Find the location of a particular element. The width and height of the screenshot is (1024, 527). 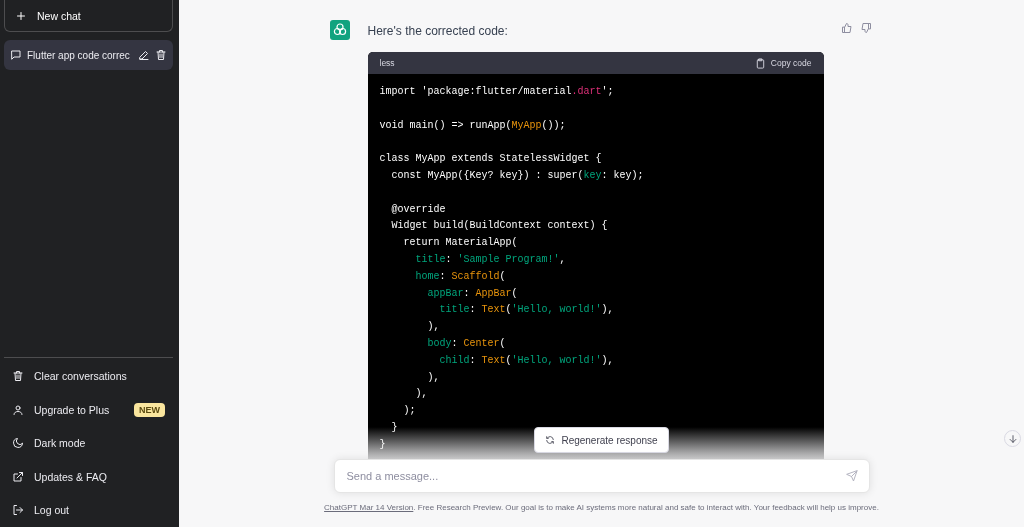

code-line: Widget build(BuildContext context) { is located at coordinates (499, 226).